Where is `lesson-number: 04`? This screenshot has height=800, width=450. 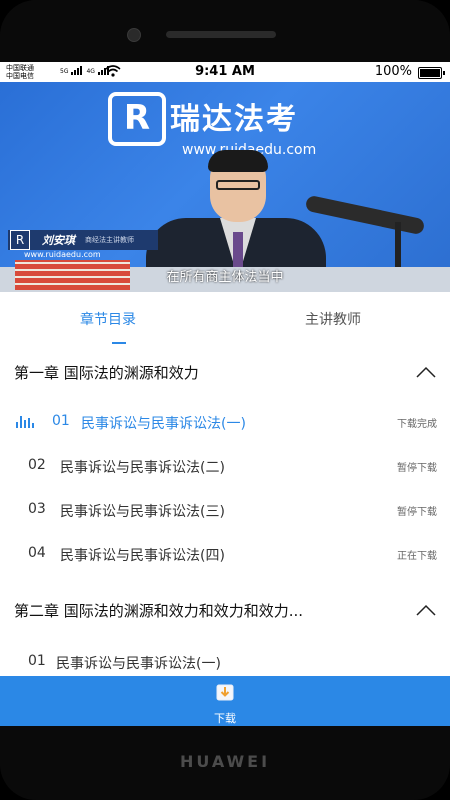 lesson-number: 04 is located at coordinates (37, 553).